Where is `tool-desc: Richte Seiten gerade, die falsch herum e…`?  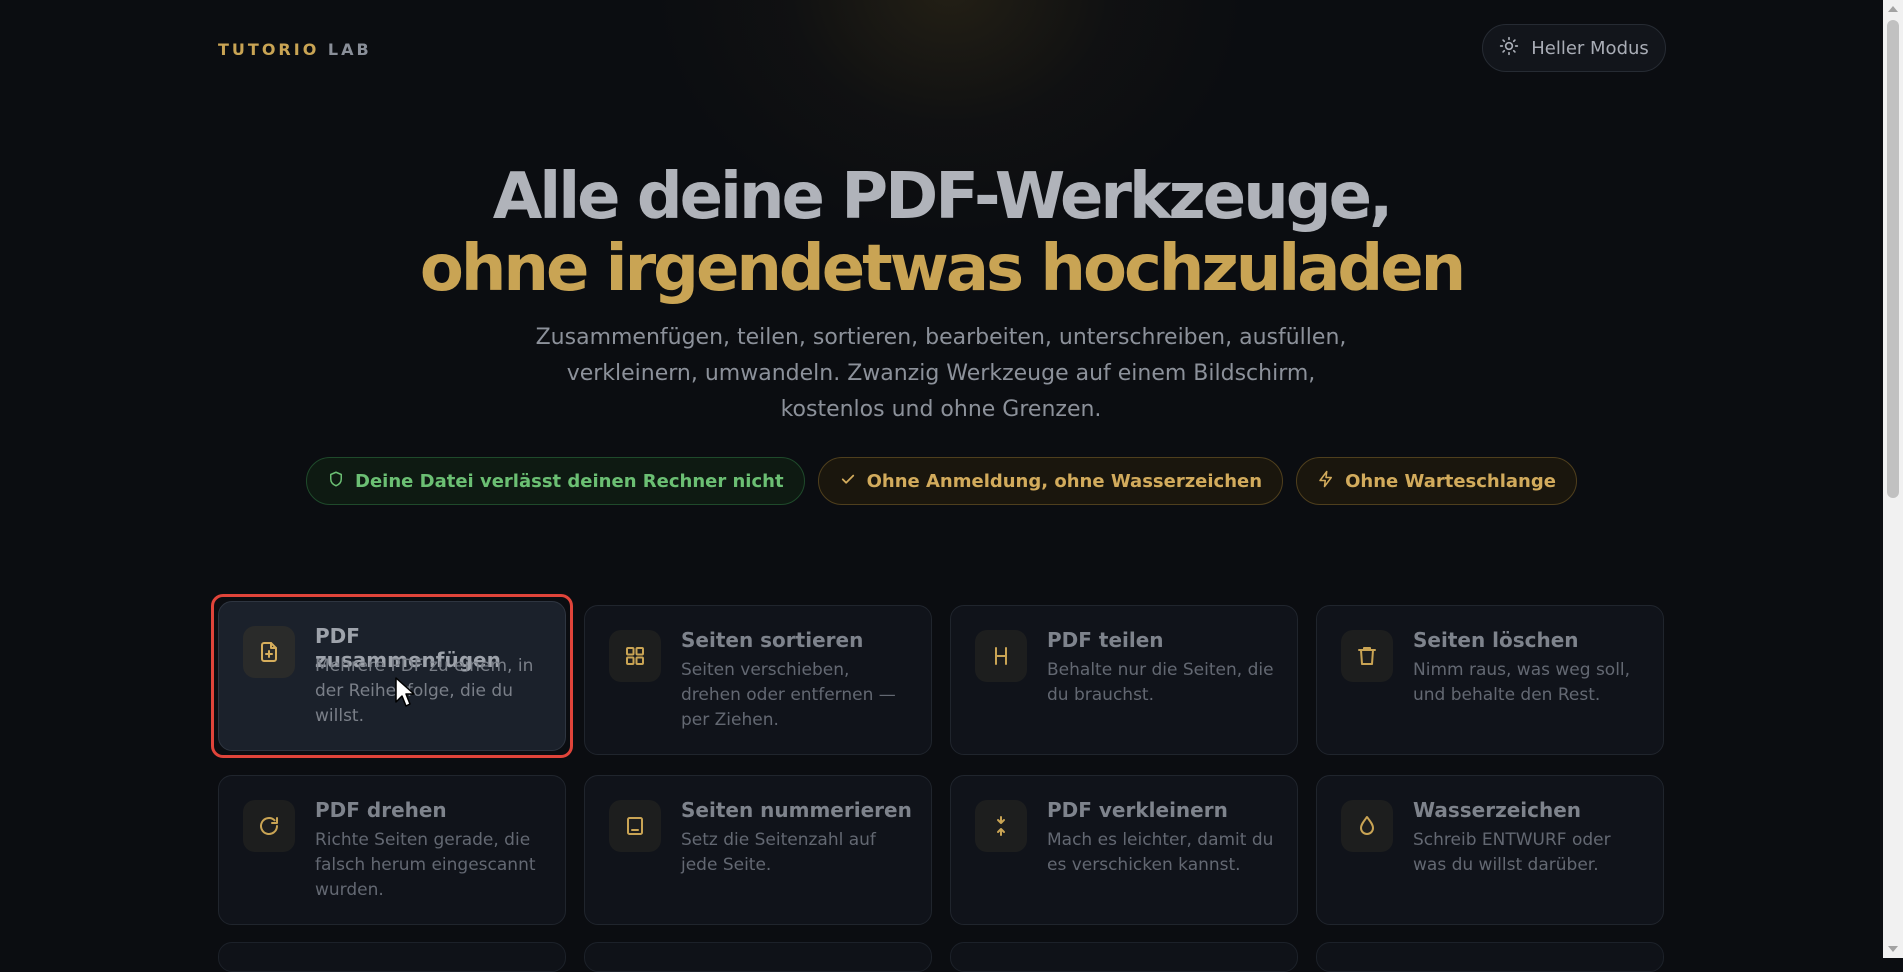
tool-desc: Richte Seiten gerade, die falsch herum e… is located at coordinates (425, 865).